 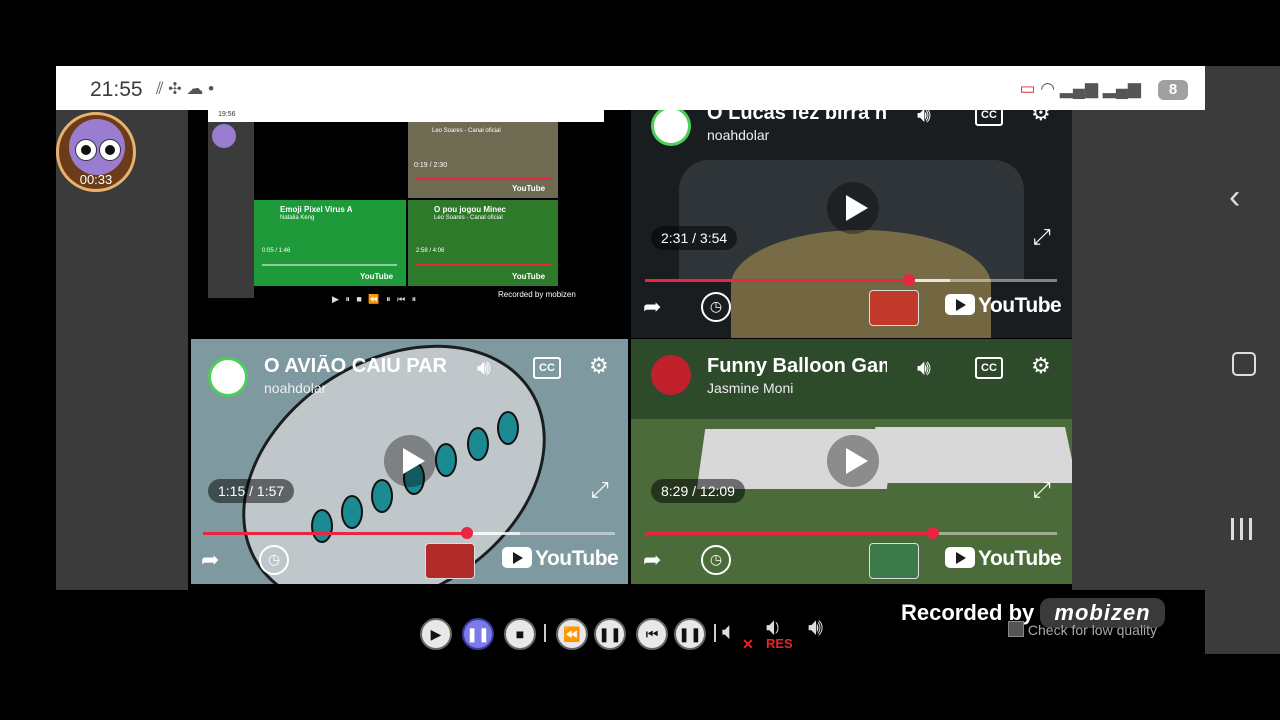 What do you see at coordinates (468, 218) in the screenshot?
I see `mini-v2-channel: Leo Soares - Canal oficial` at bounding box center [468, 218].